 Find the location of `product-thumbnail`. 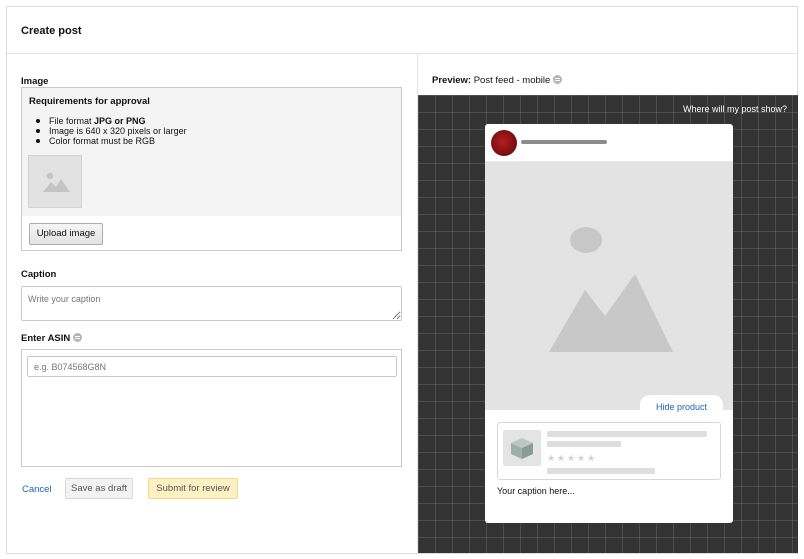

product-thumbnail is located at coordinates (522, 448).